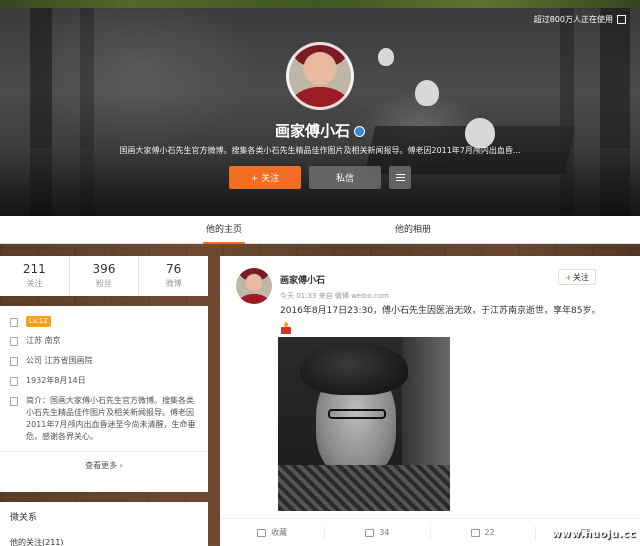  What do you see at coordinates (104, 269) in the screenshot?
I see `stat-followers-count: 396` at bounding box center [104, 269].